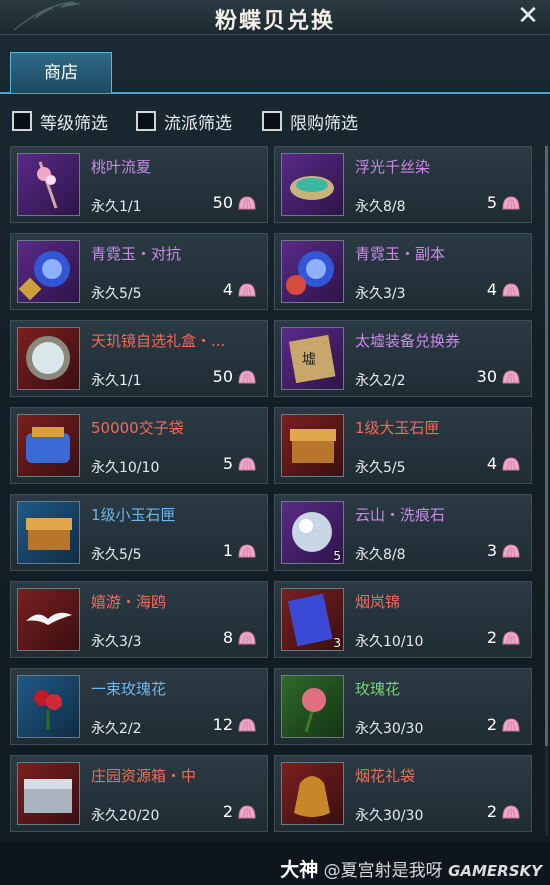 This screenshot has height=885, width=550. I want to click on hairpin-icon, so click(47, 185).